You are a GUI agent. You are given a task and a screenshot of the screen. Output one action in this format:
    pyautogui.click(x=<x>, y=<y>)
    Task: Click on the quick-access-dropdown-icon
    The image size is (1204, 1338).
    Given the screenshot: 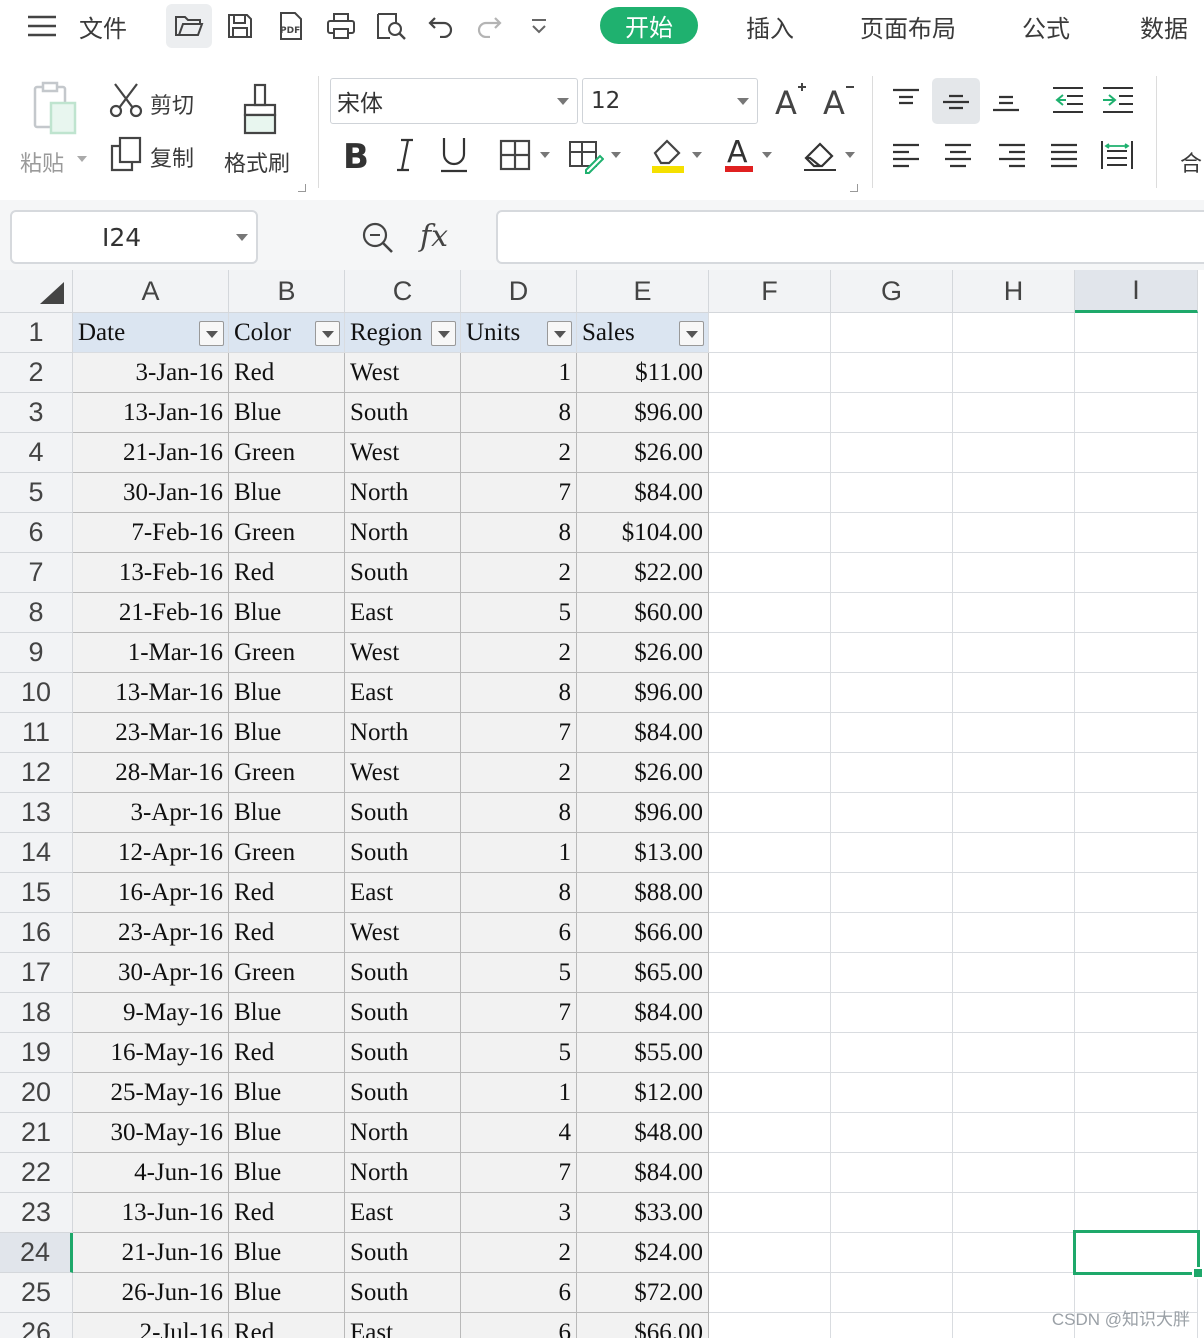 What is the action you would take?
    pyautogui.click(x=539, y=26)
    